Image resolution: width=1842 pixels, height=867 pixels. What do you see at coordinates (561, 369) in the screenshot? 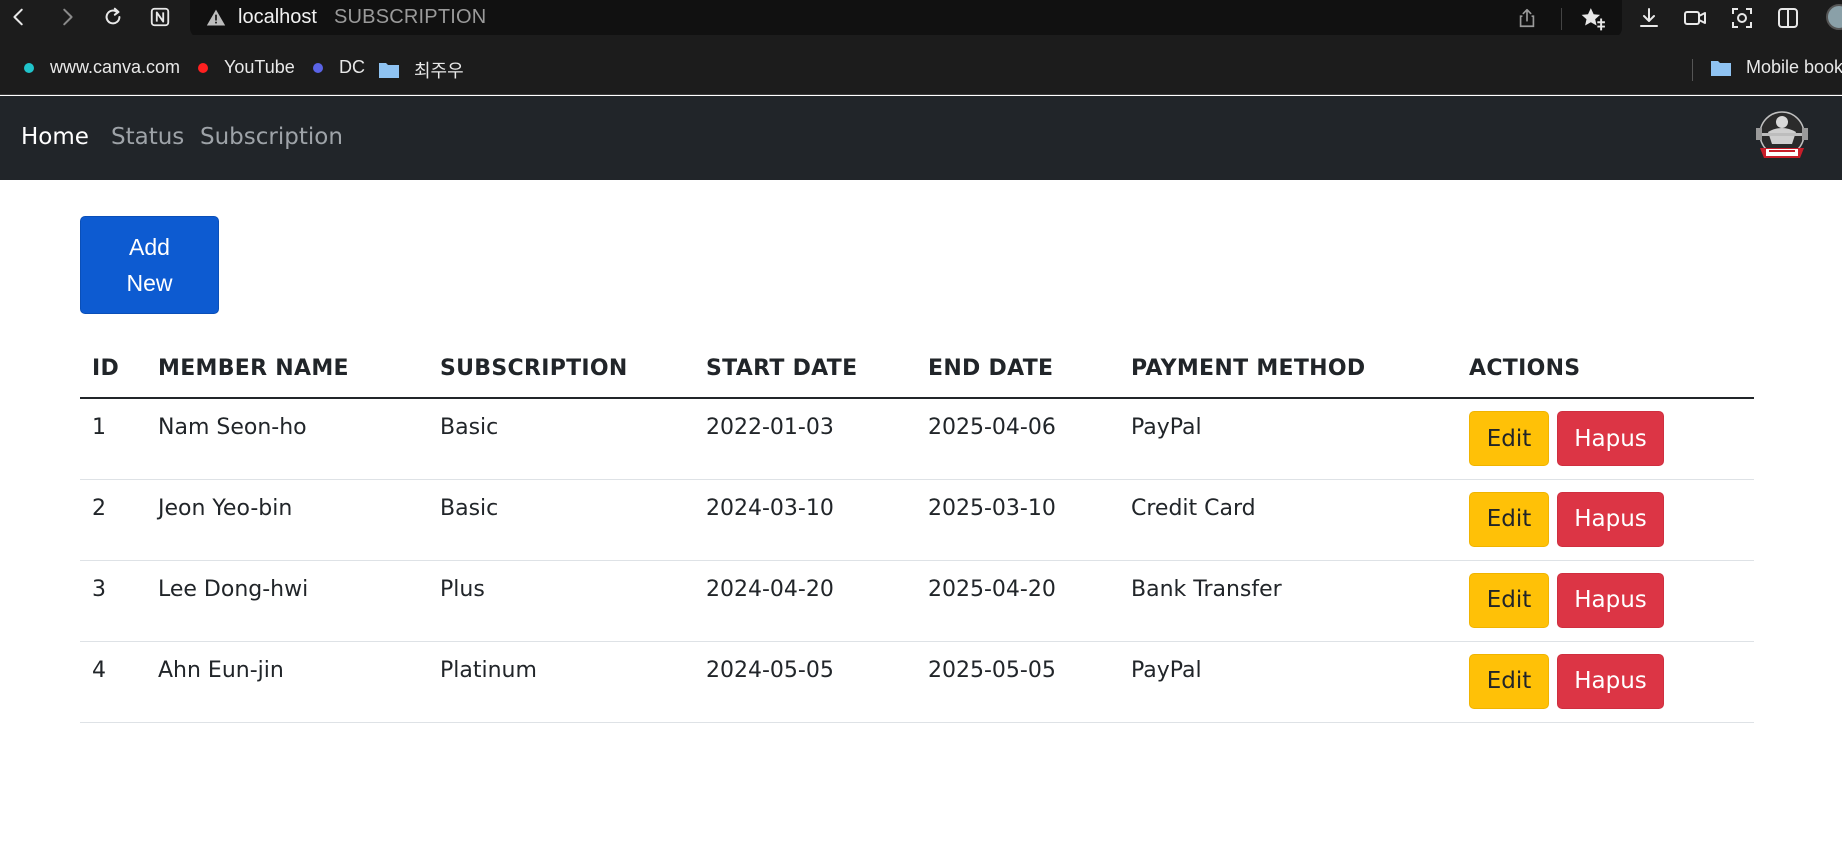
I see `header-subscription: SUBSCRIPTION` at bounding box center [561, 369].